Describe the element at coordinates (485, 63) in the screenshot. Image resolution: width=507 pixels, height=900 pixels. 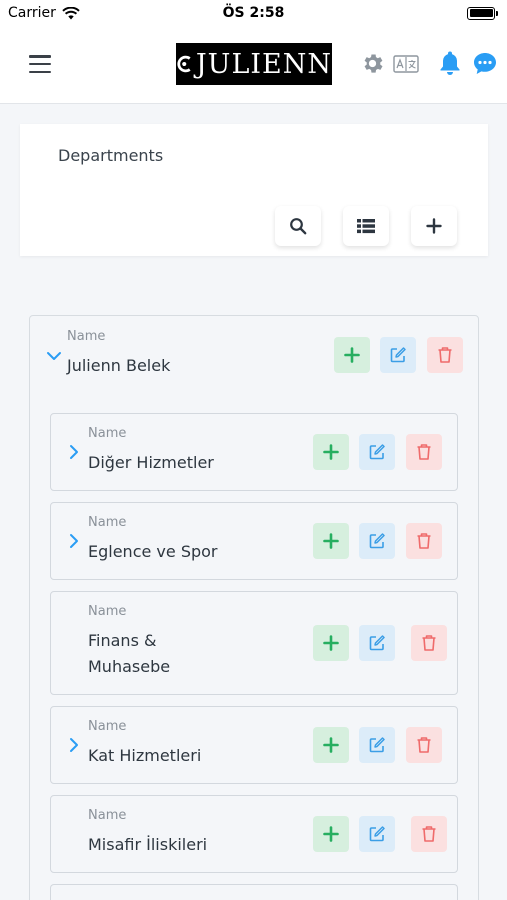
I see `chat-icon` at that location.